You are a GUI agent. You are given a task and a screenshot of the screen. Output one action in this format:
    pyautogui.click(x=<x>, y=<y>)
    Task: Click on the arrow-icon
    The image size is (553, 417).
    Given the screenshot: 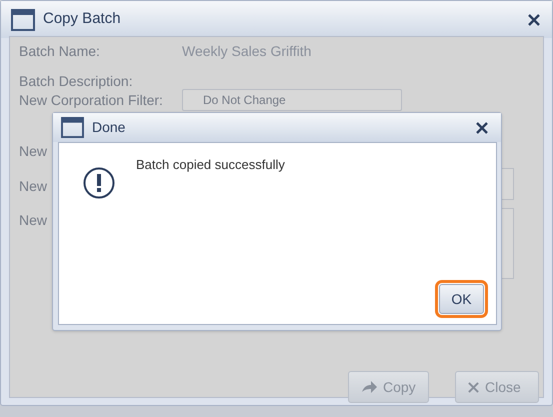 What is the action you would take?
    pyautogui.click(x=369, y=387)
    